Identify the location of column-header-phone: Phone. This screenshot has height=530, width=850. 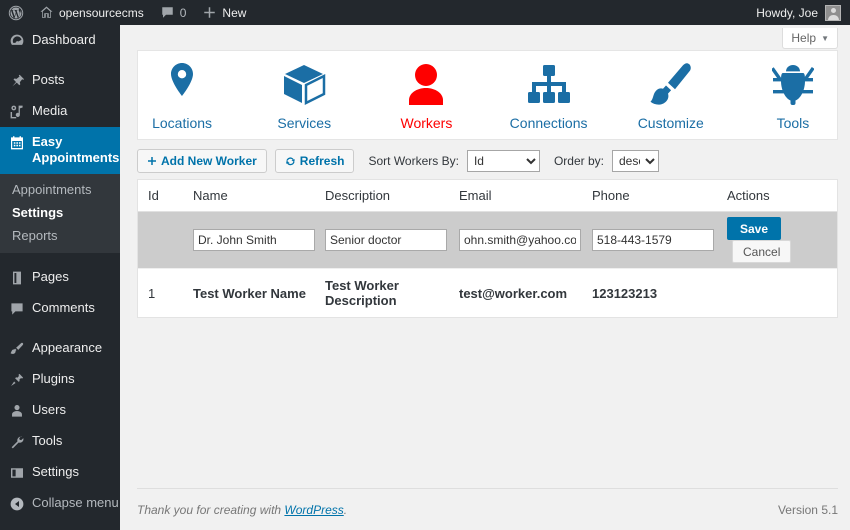
(659, 196).